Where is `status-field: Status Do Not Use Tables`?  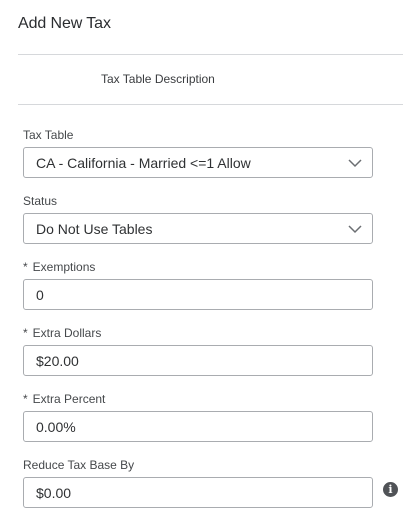
status-field: Status Do Not Use Tables is located at coordinates (198, 219).